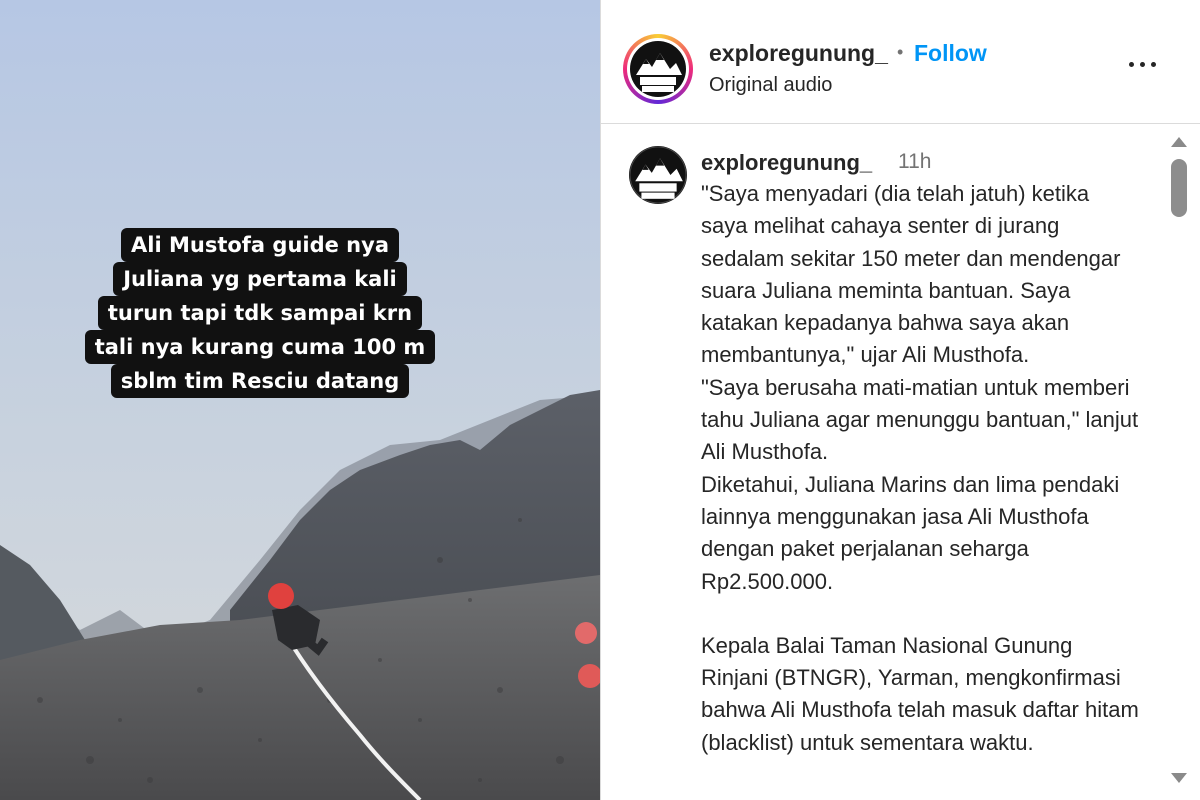 This screenshot has height=800, width=1200. Describe the element at coordinates (798, 53) in the screenshot. I see `header-username: exploregunung_` at that location.